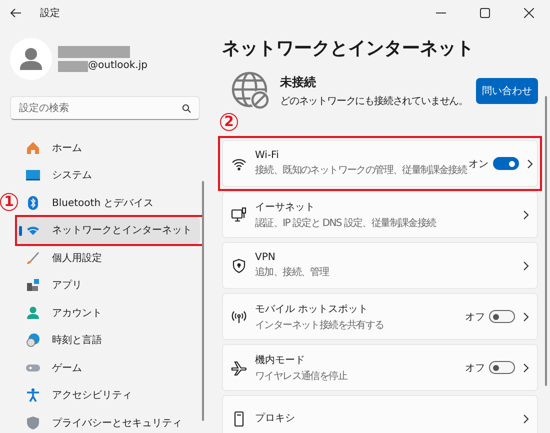 The image size is (550, 433). I want to click on home-icon, so click(33, 147).